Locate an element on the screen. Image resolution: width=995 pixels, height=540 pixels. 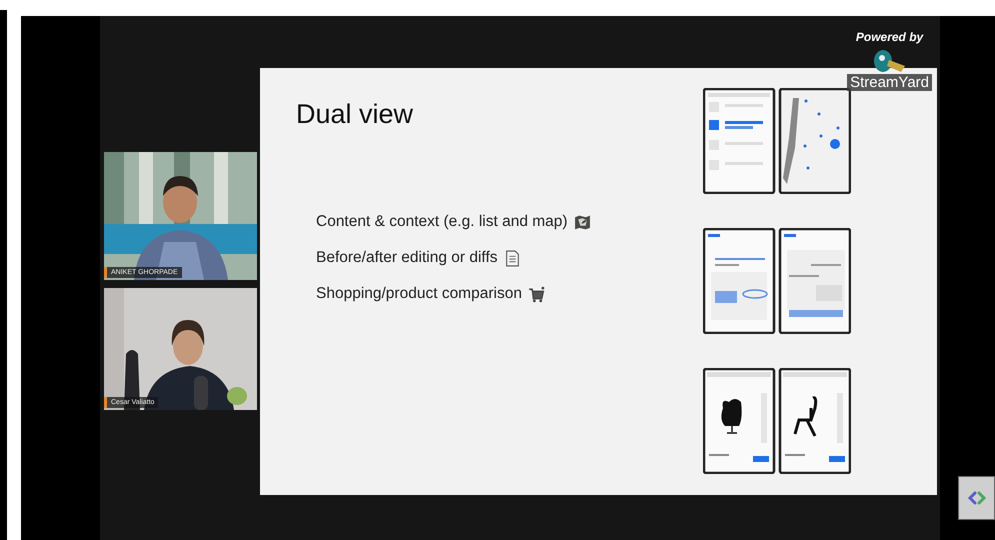
embed-code-button is located at coordinates (976, 498).